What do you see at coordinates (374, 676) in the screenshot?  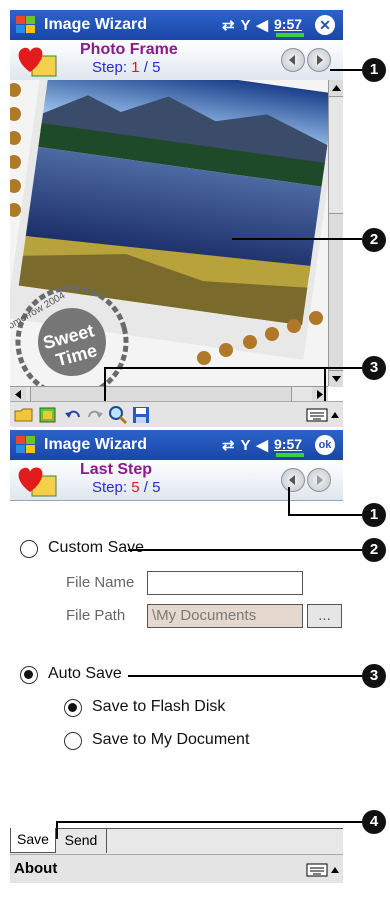 I see `callout-s2-3: 3` at bounding box center [374, 676].